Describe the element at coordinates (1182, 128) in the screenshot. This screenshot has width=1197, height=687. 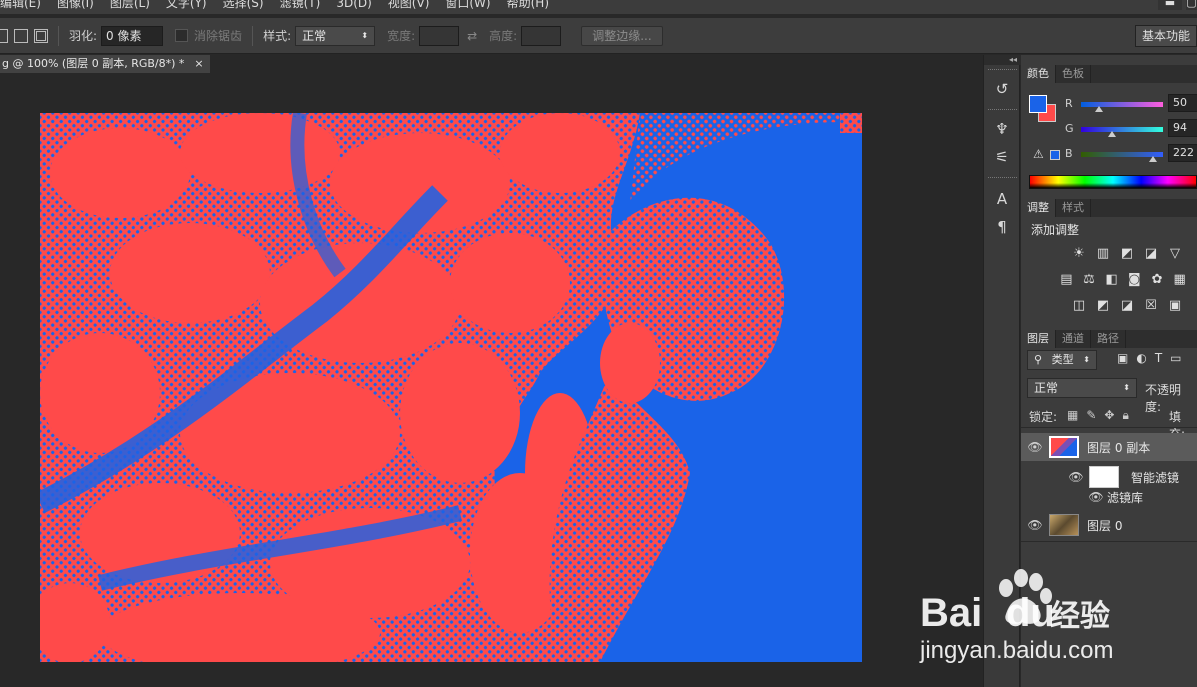
I see `green-value: 94` at that location.